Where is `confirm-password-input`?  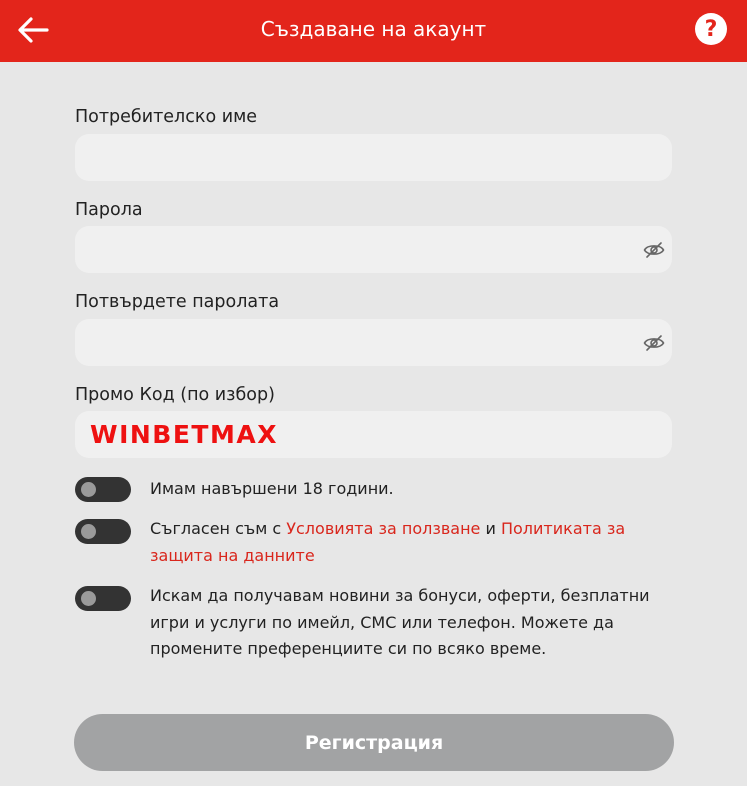 confirm-password-input is located at coordinates (373, 342).